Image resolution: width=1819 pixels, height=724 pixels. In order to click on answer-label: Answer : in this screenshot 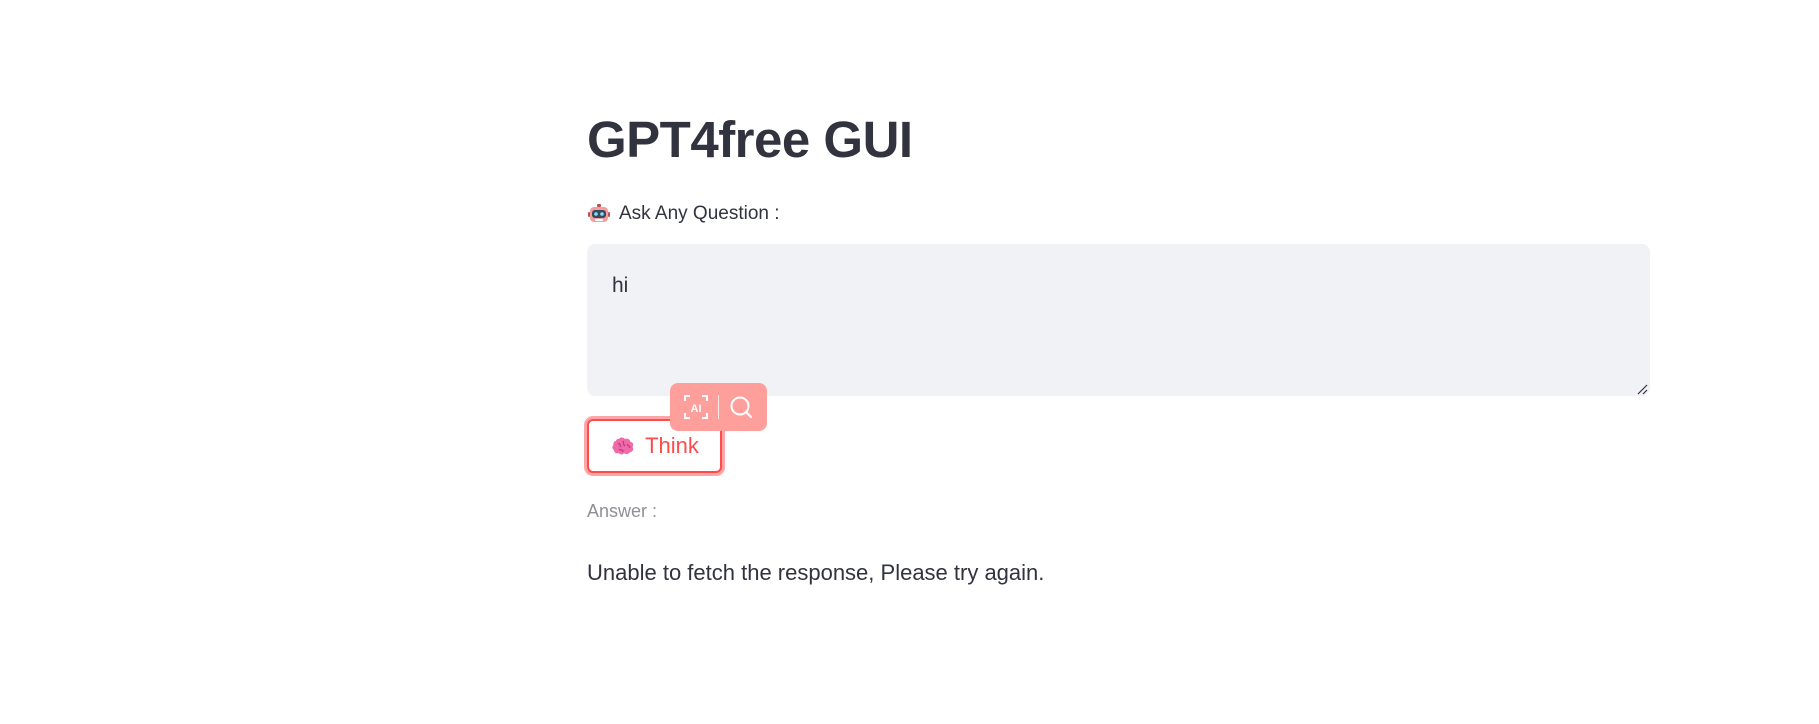, I will do `click(622, 511)`.